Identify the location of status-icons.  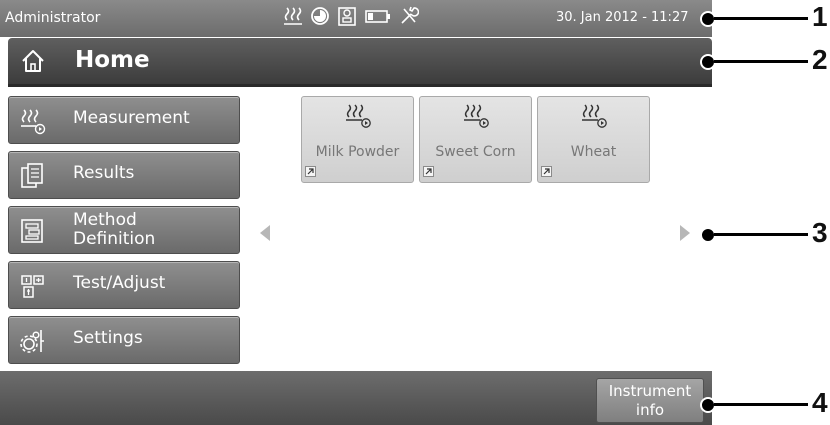
(351, 16).